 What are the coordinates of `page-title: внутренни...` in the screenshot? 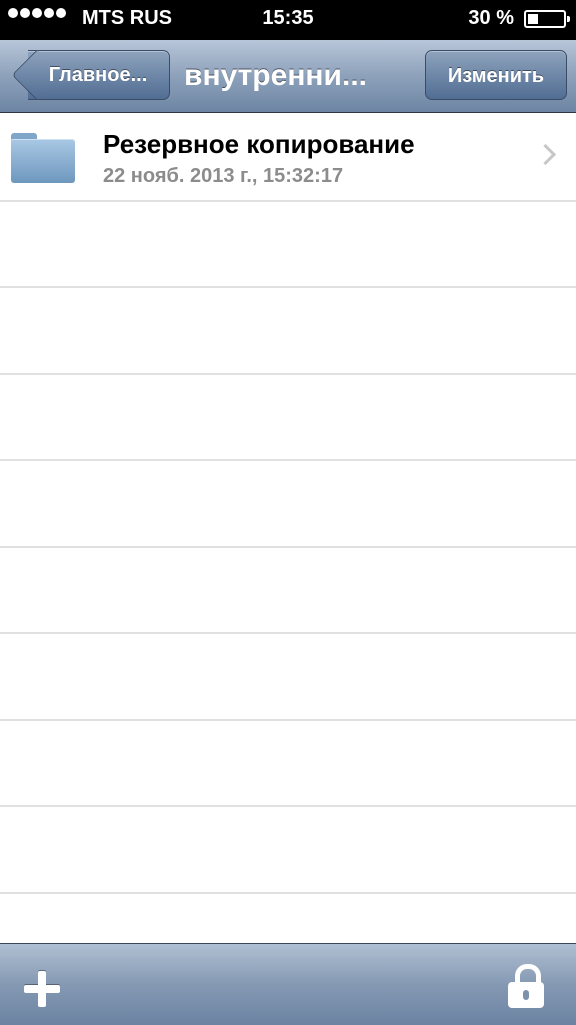 It's located at (276, 75).